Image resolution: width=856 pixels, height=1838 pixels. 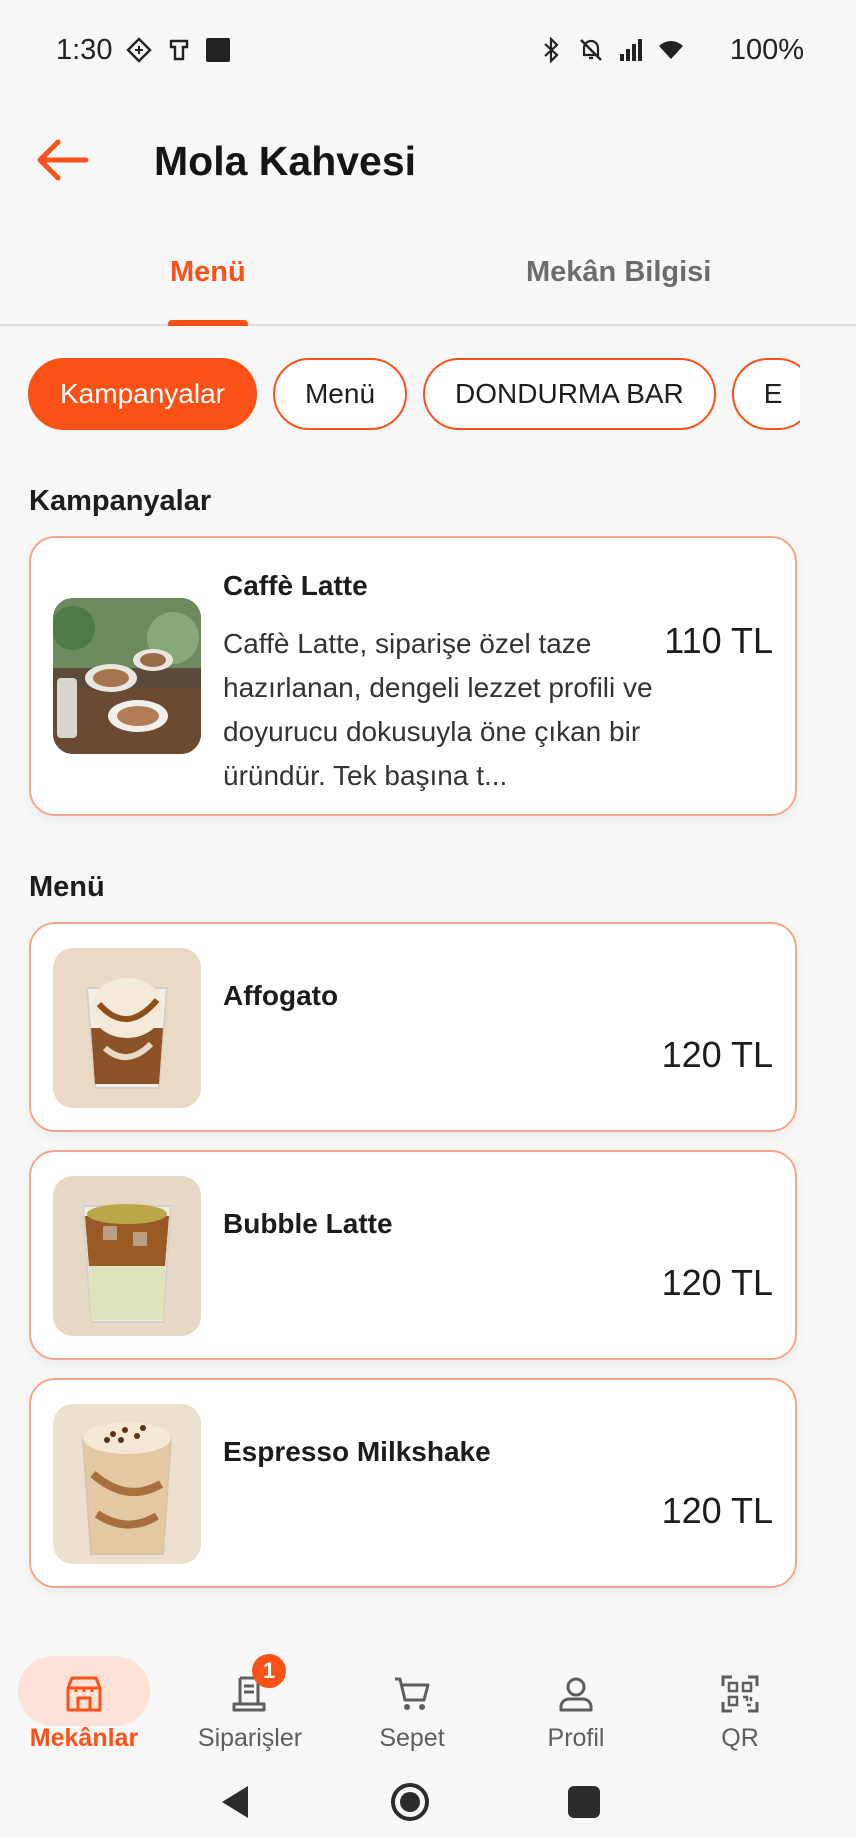 I want to click on system-recents-icon, so click(x=584, y=1802).